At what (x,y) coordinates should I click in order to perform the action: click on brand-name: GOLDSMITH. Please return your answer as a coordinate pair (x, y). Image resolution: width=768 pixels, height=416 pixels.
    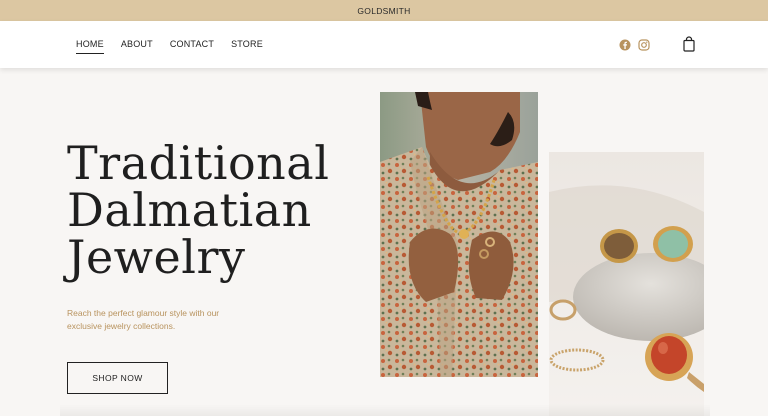
    Looking at the image, I should click on (384, 10).